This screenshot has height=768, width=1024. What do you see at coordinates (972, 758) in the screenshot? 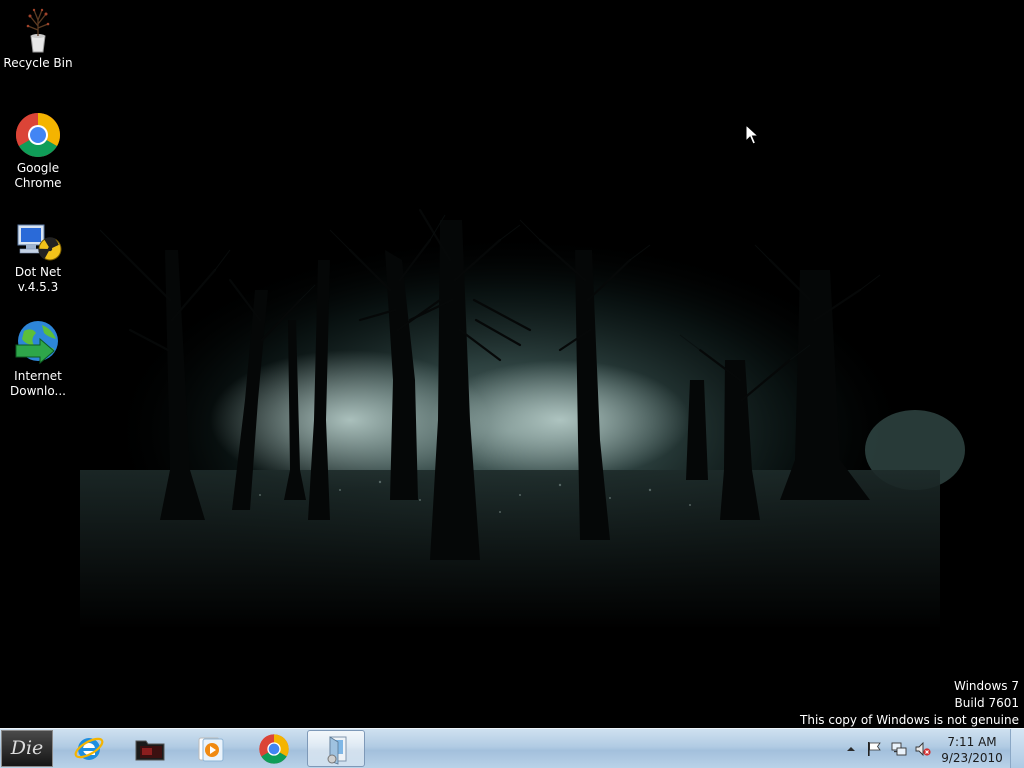
I see `clock-date: 9/23/2010` at bounding box center [972, 758].